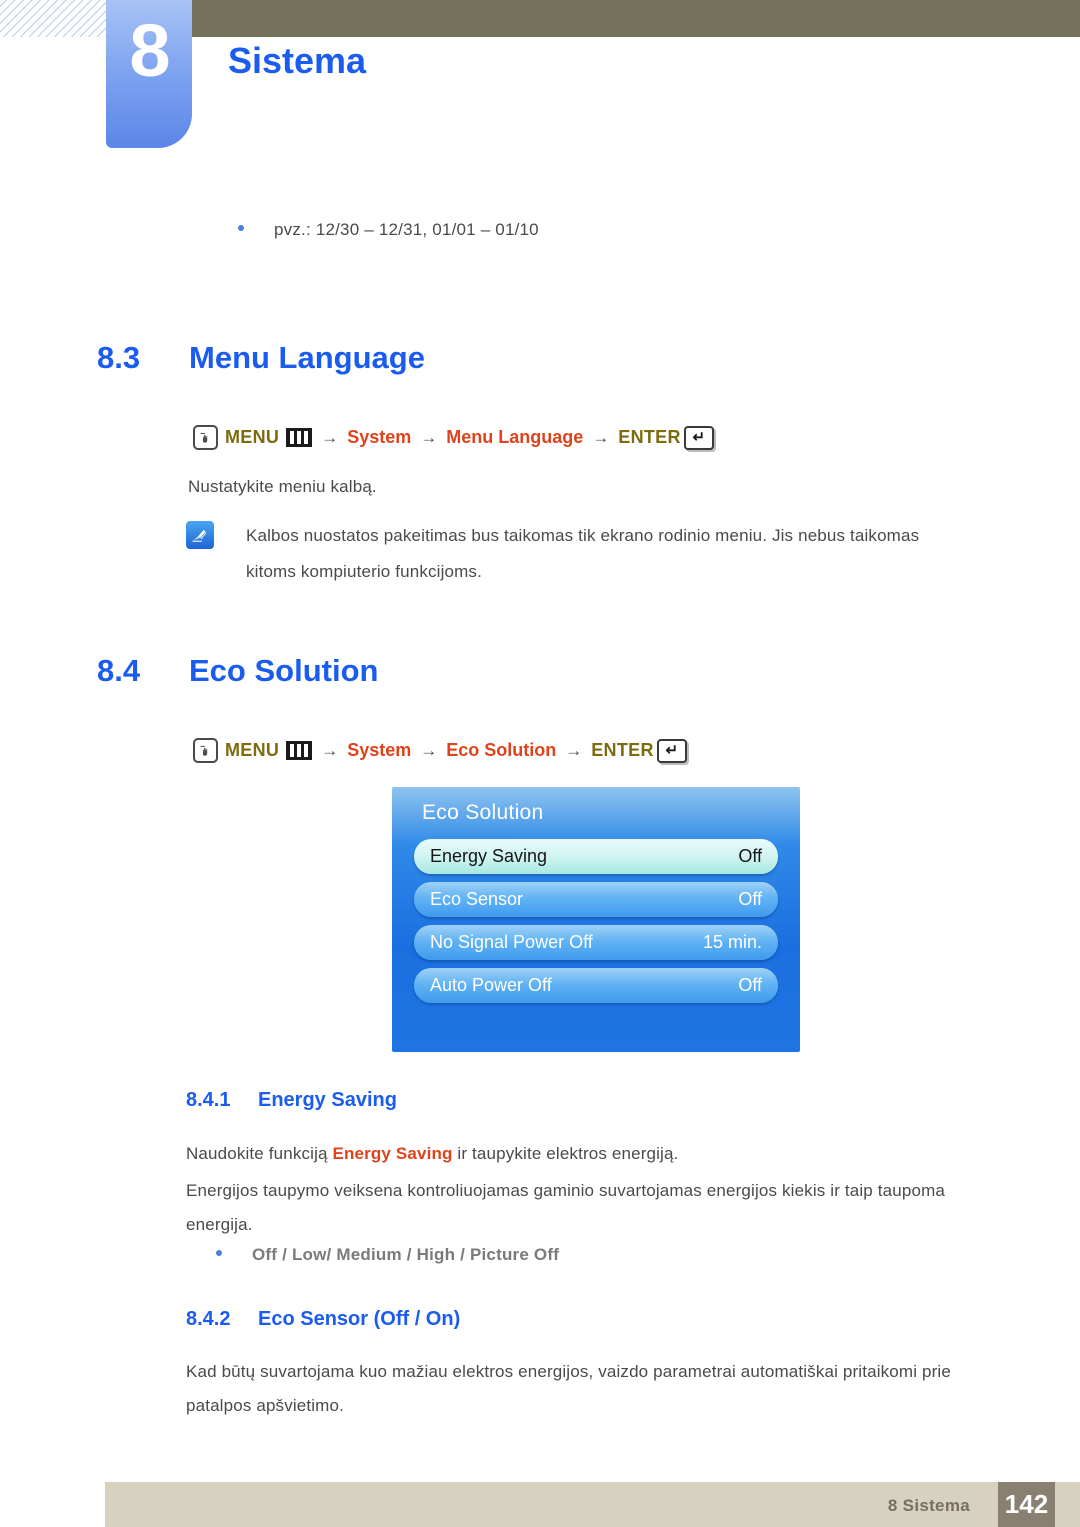  I want to click on subsection-number: 8.4.1, so click(208, 1100).